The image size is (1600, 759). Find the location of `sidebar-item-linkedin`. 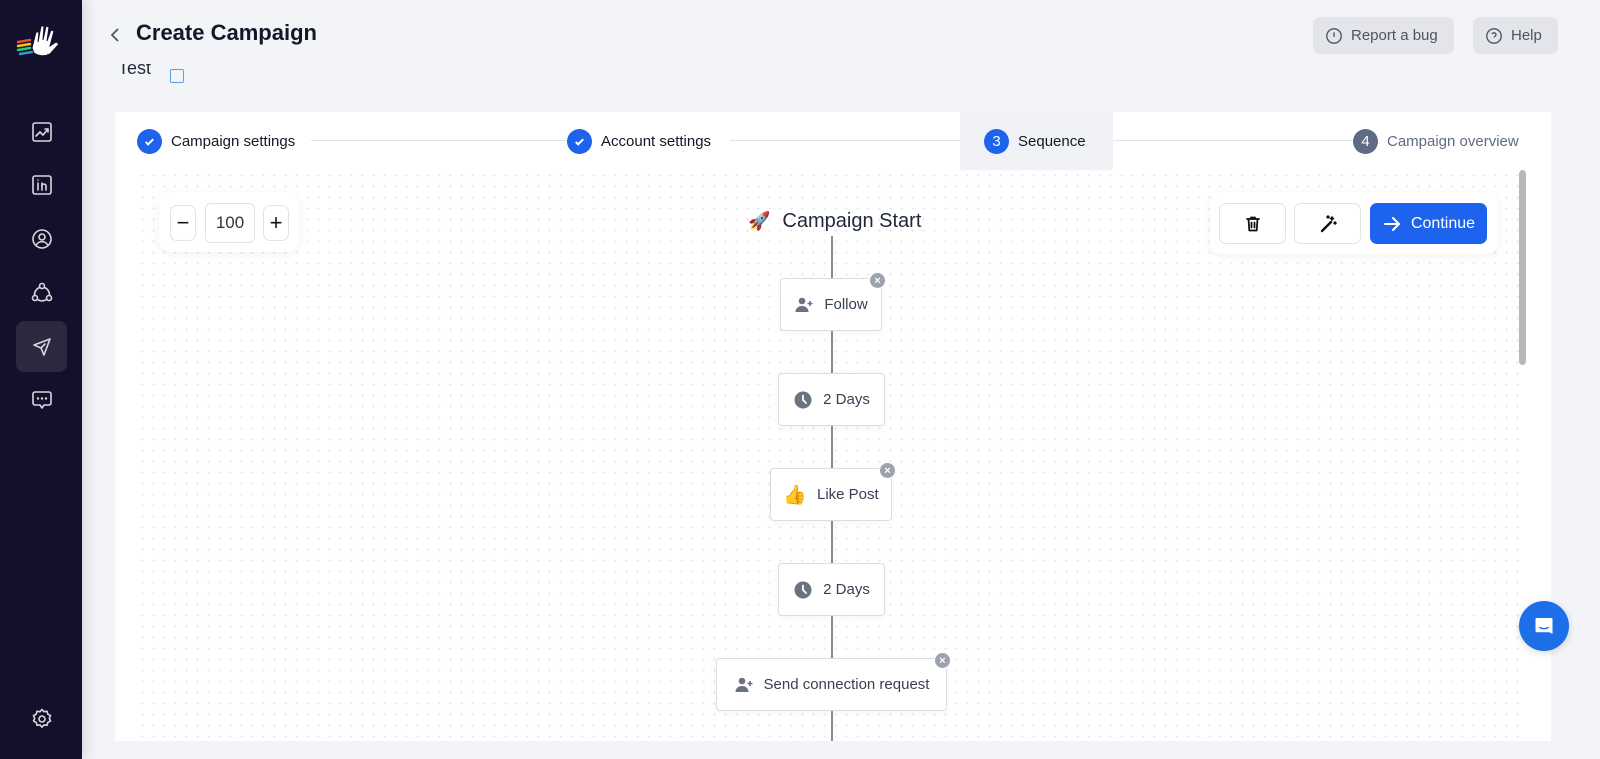

sidebar-item-linkedin is located at coordinates (41, 184).